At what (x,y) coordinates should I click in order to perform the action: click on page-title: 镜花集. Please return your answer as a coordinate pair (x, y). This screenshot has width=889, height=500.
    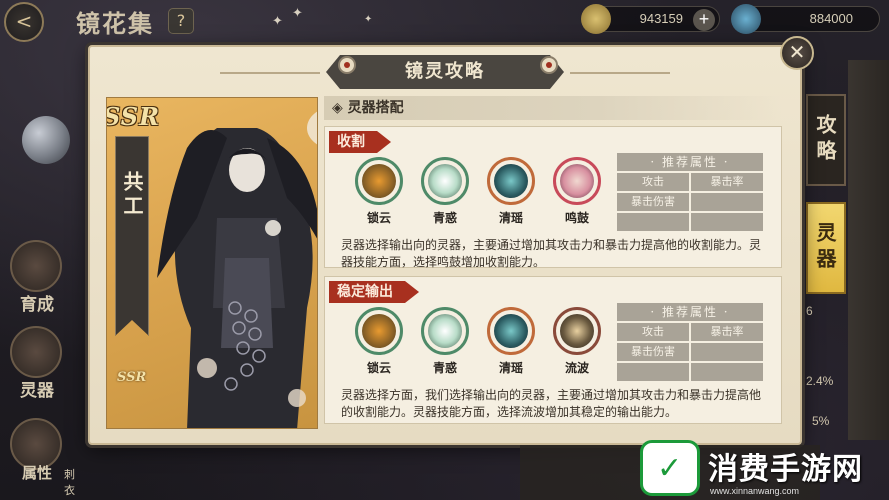
    Looking at the image, I should click on (115, 23).